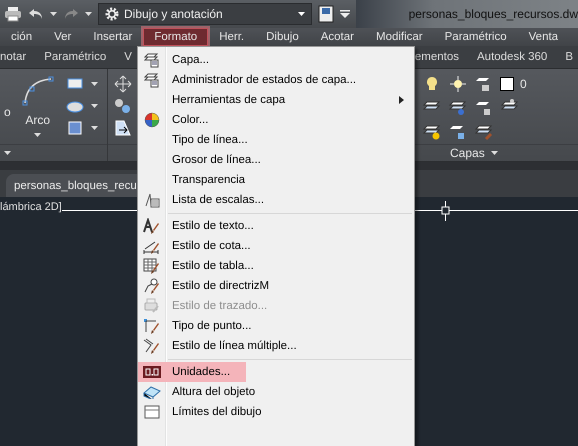  Describe the element at coordinates (152, 226) in the screenshot. I see `text-style-brush-icon` at that location.